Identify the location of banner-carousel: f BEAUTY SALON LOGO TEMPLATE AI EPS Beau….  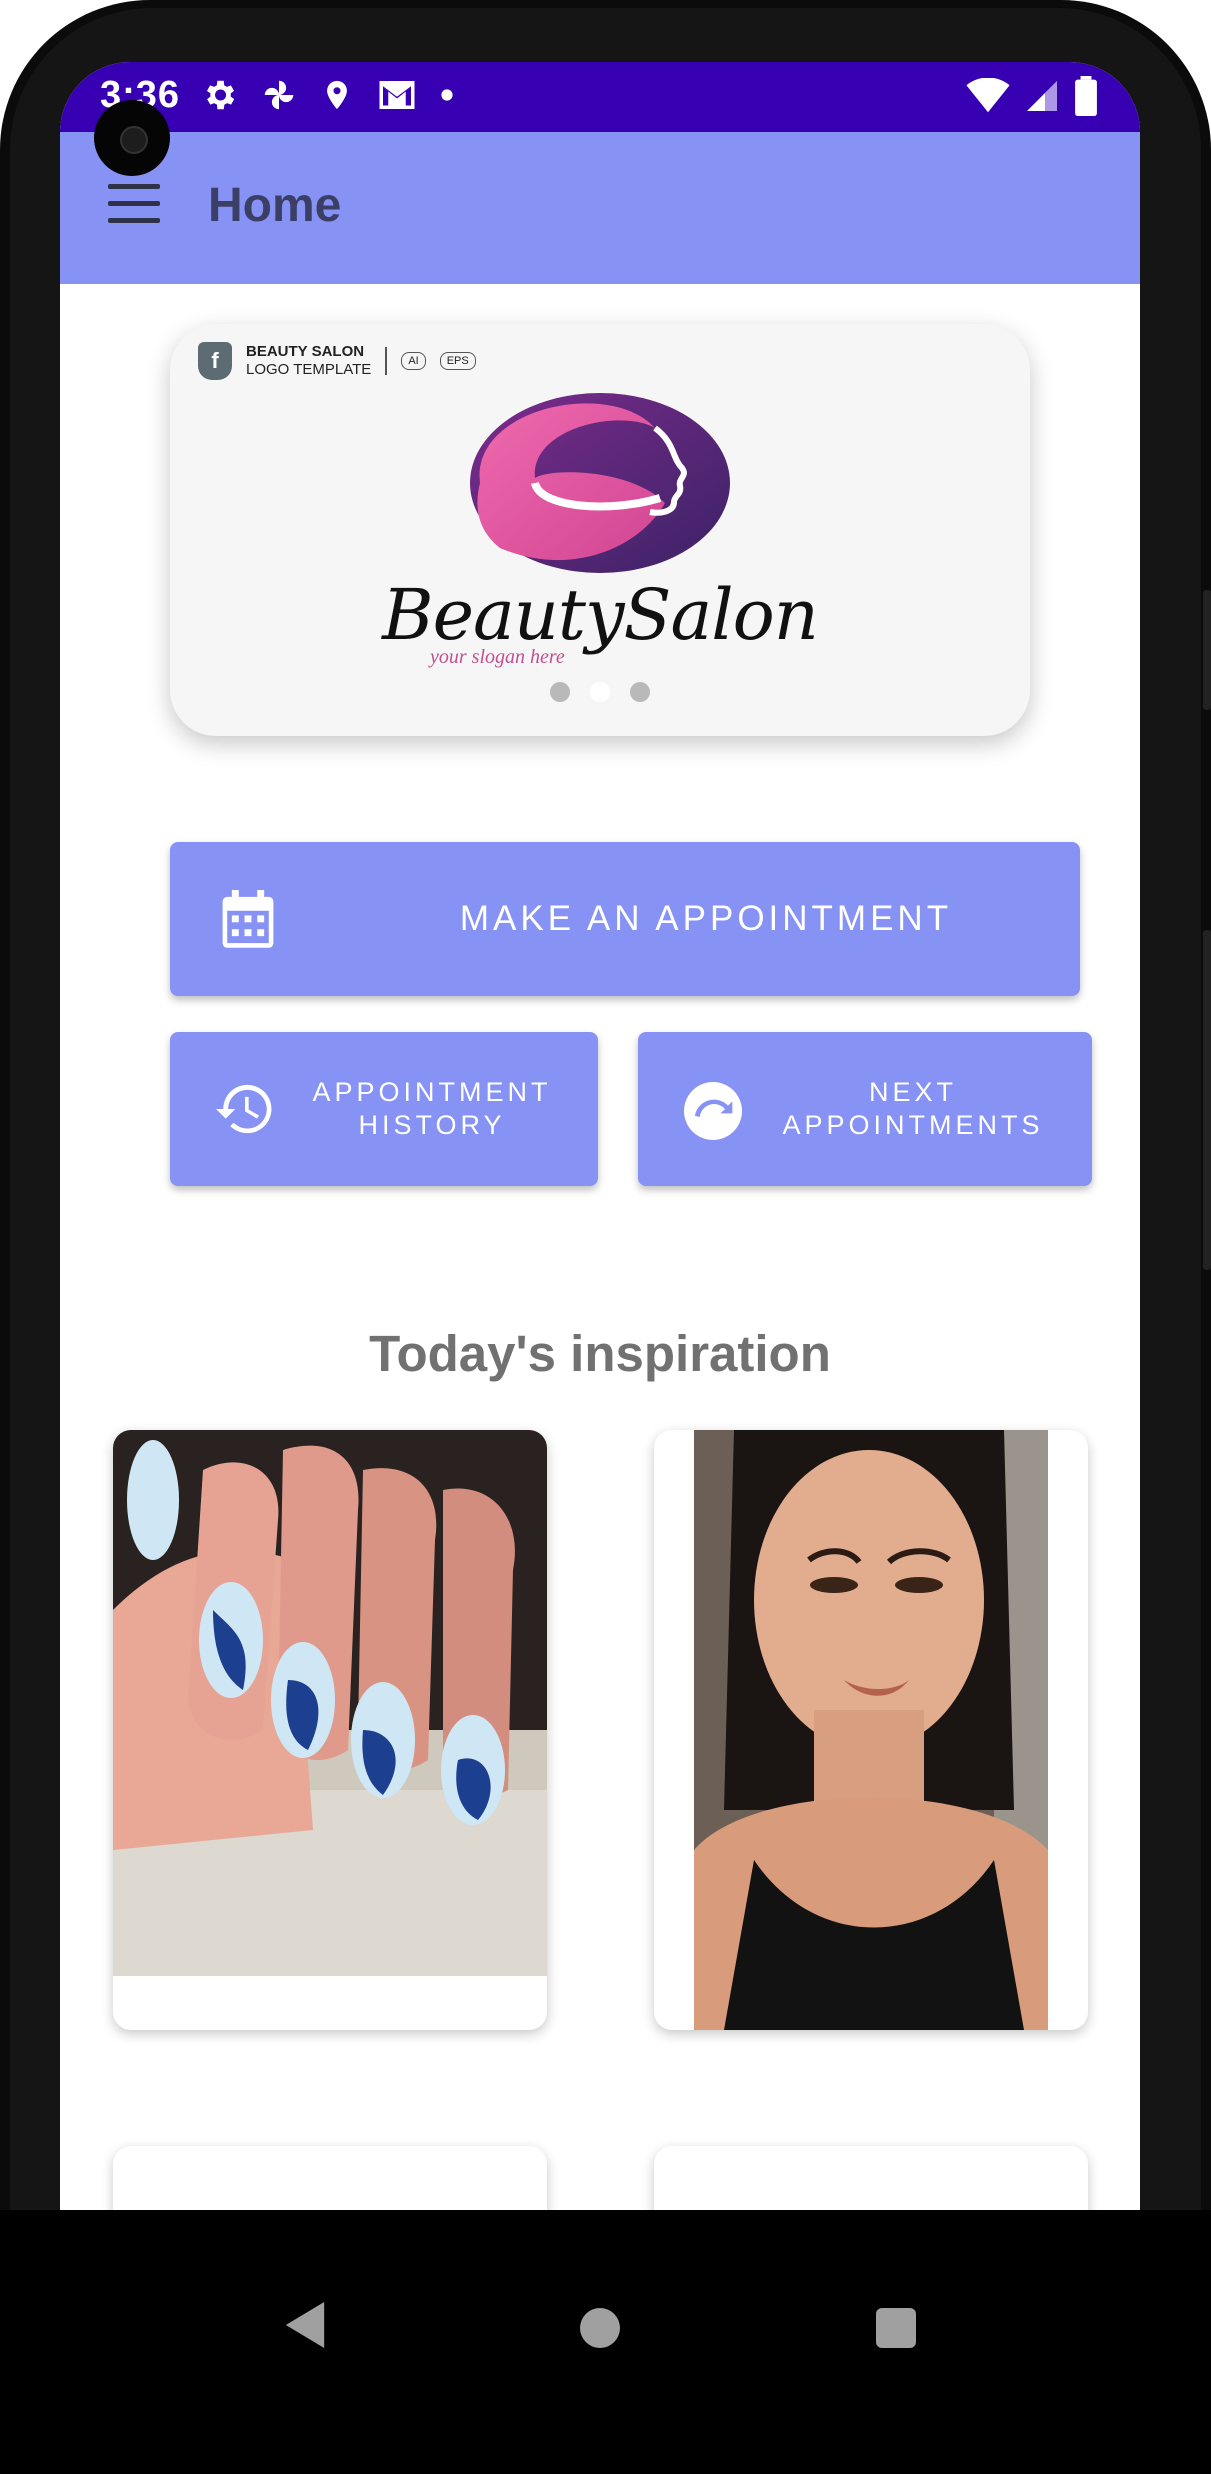
(600, 530).